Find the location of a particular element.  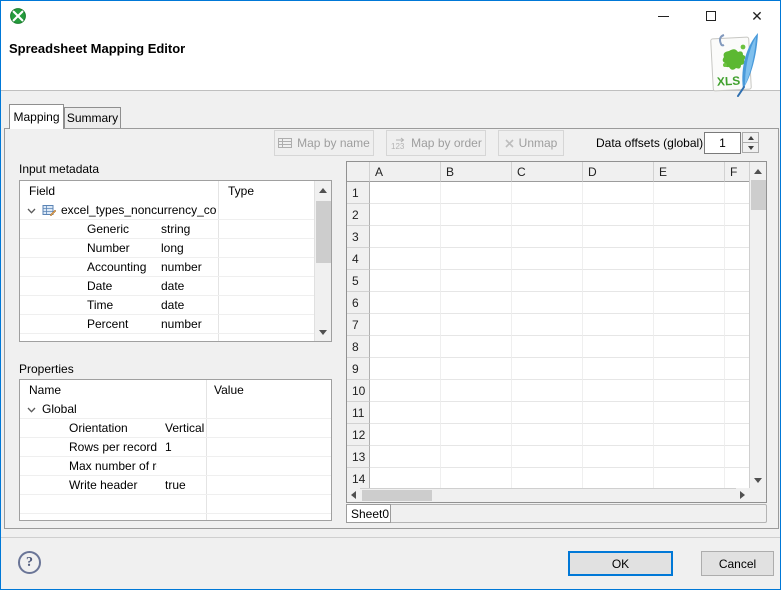

unmap-button: Unmap is located at coordinates (531, 143).